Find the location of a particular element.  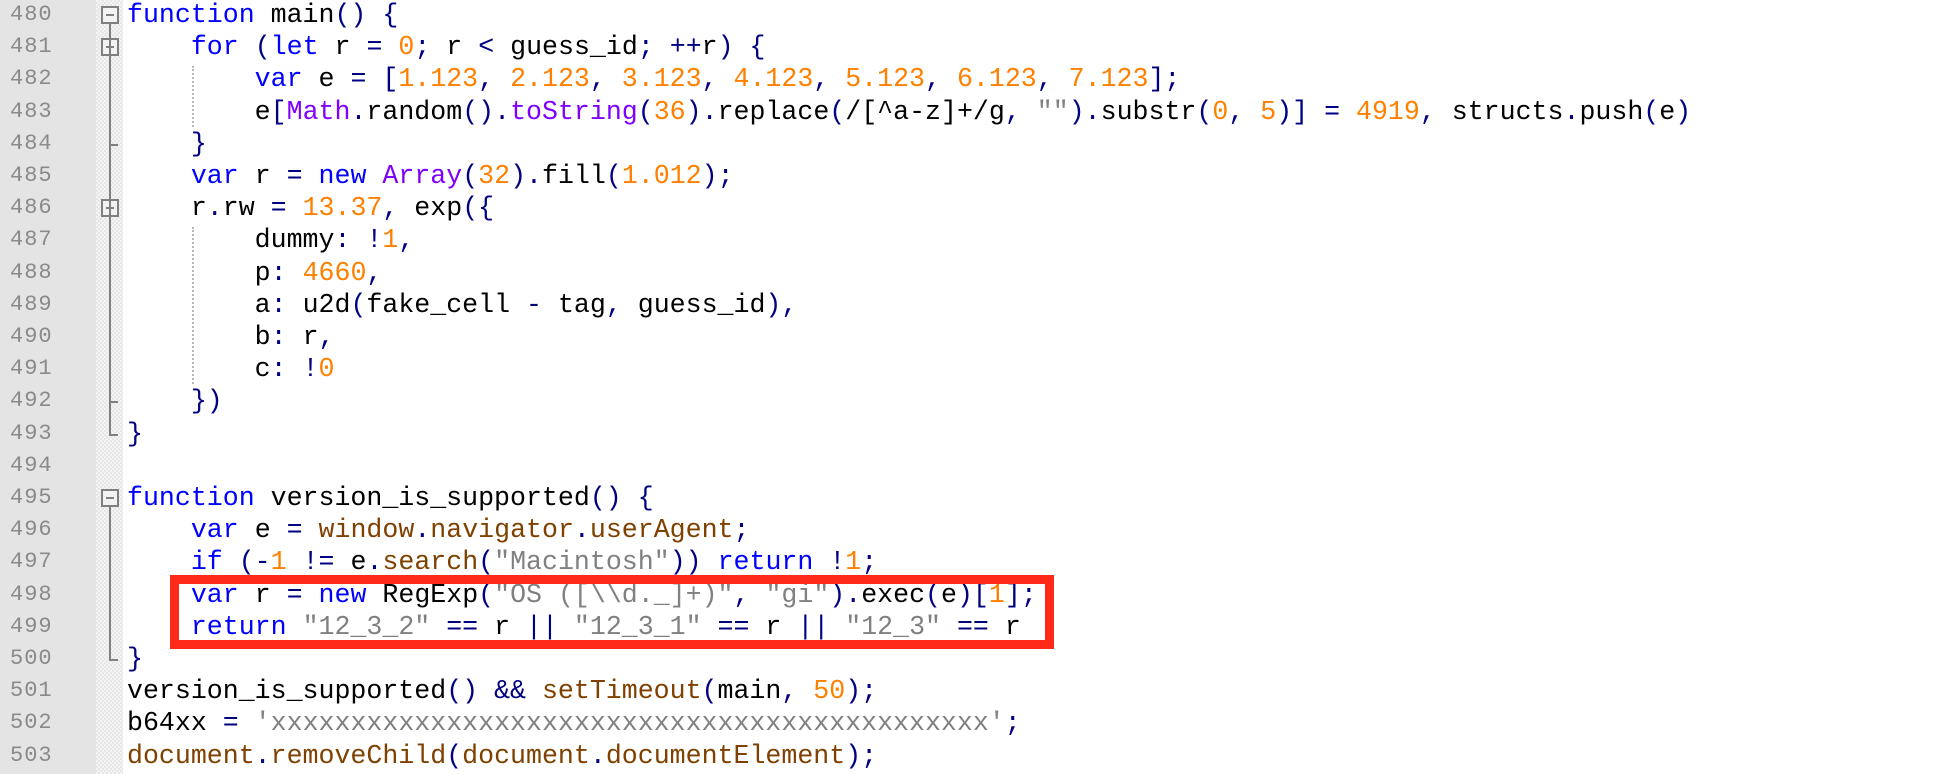

code-text: r.rw = 13.37, exp({ is located at coordinates (310, 209).